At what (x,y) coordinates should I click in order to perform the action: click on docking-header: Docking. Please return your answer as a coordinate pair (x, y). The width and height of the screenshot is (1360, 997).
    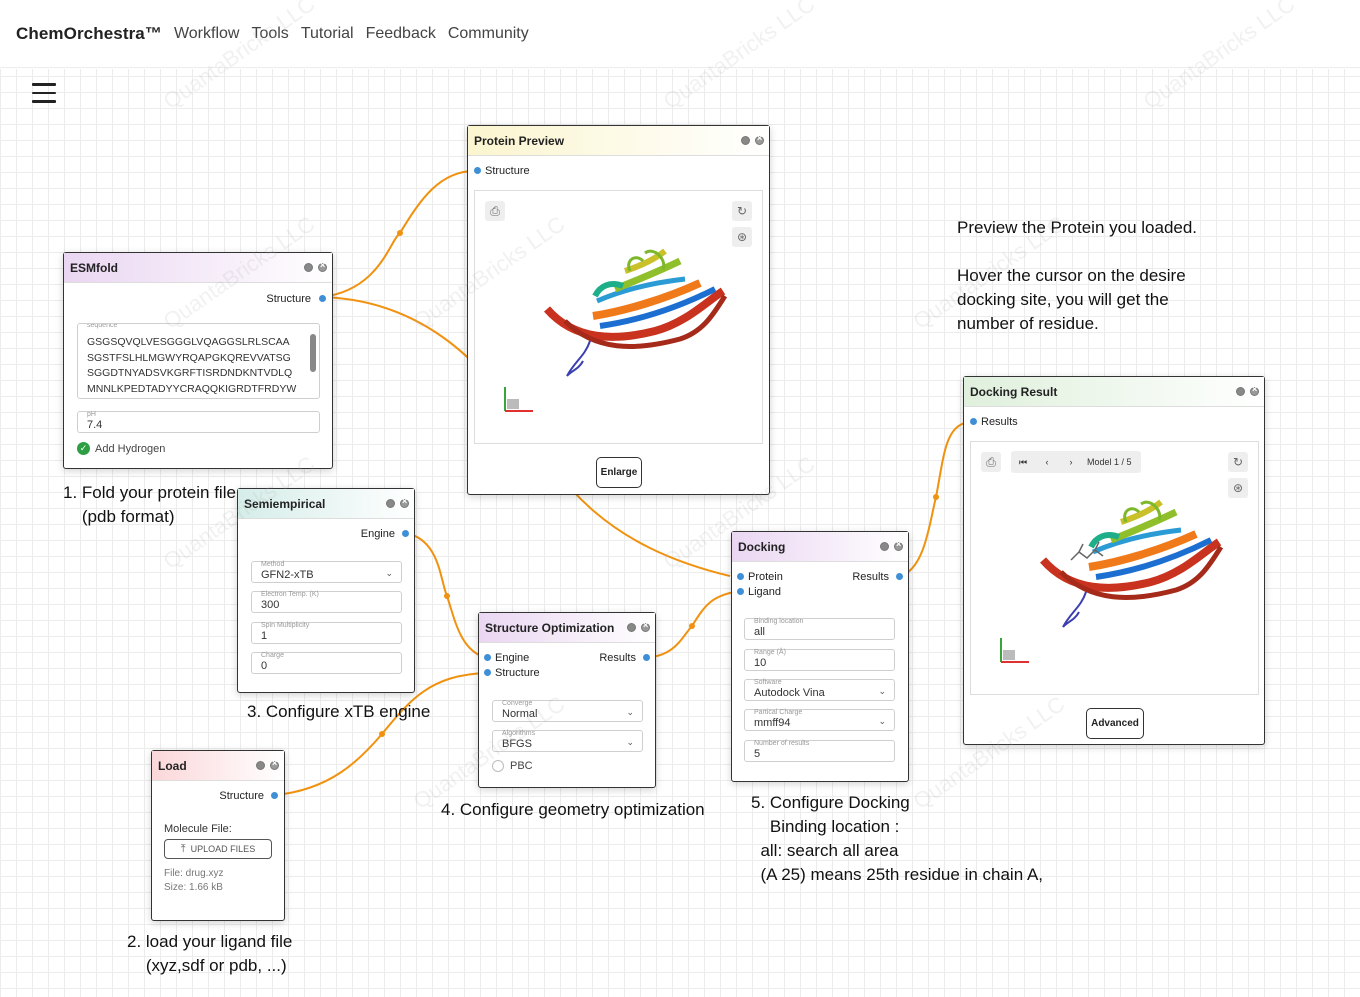
    Looking at the image, I should click on (820, 547).